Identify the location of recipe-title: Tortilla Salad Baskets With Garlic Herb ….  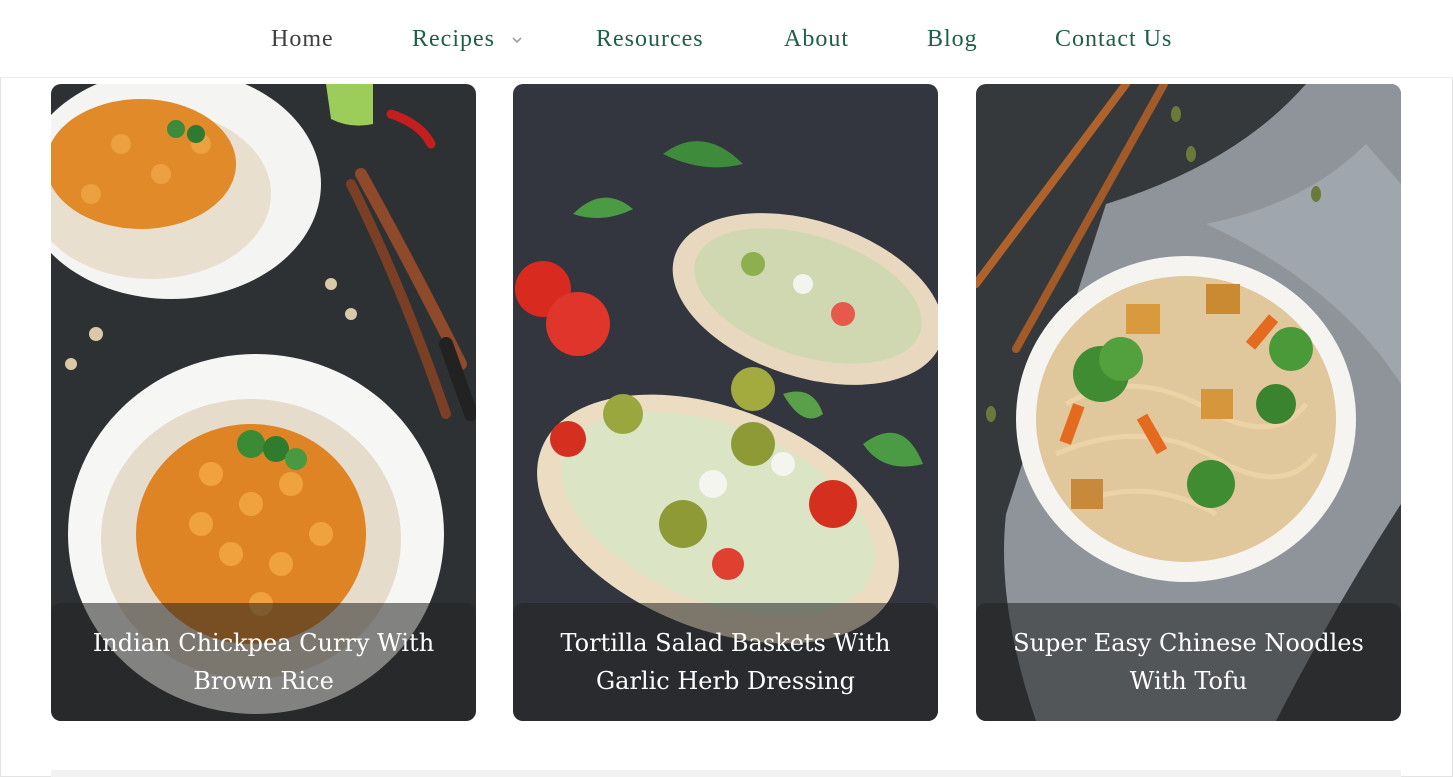
(725, 662).